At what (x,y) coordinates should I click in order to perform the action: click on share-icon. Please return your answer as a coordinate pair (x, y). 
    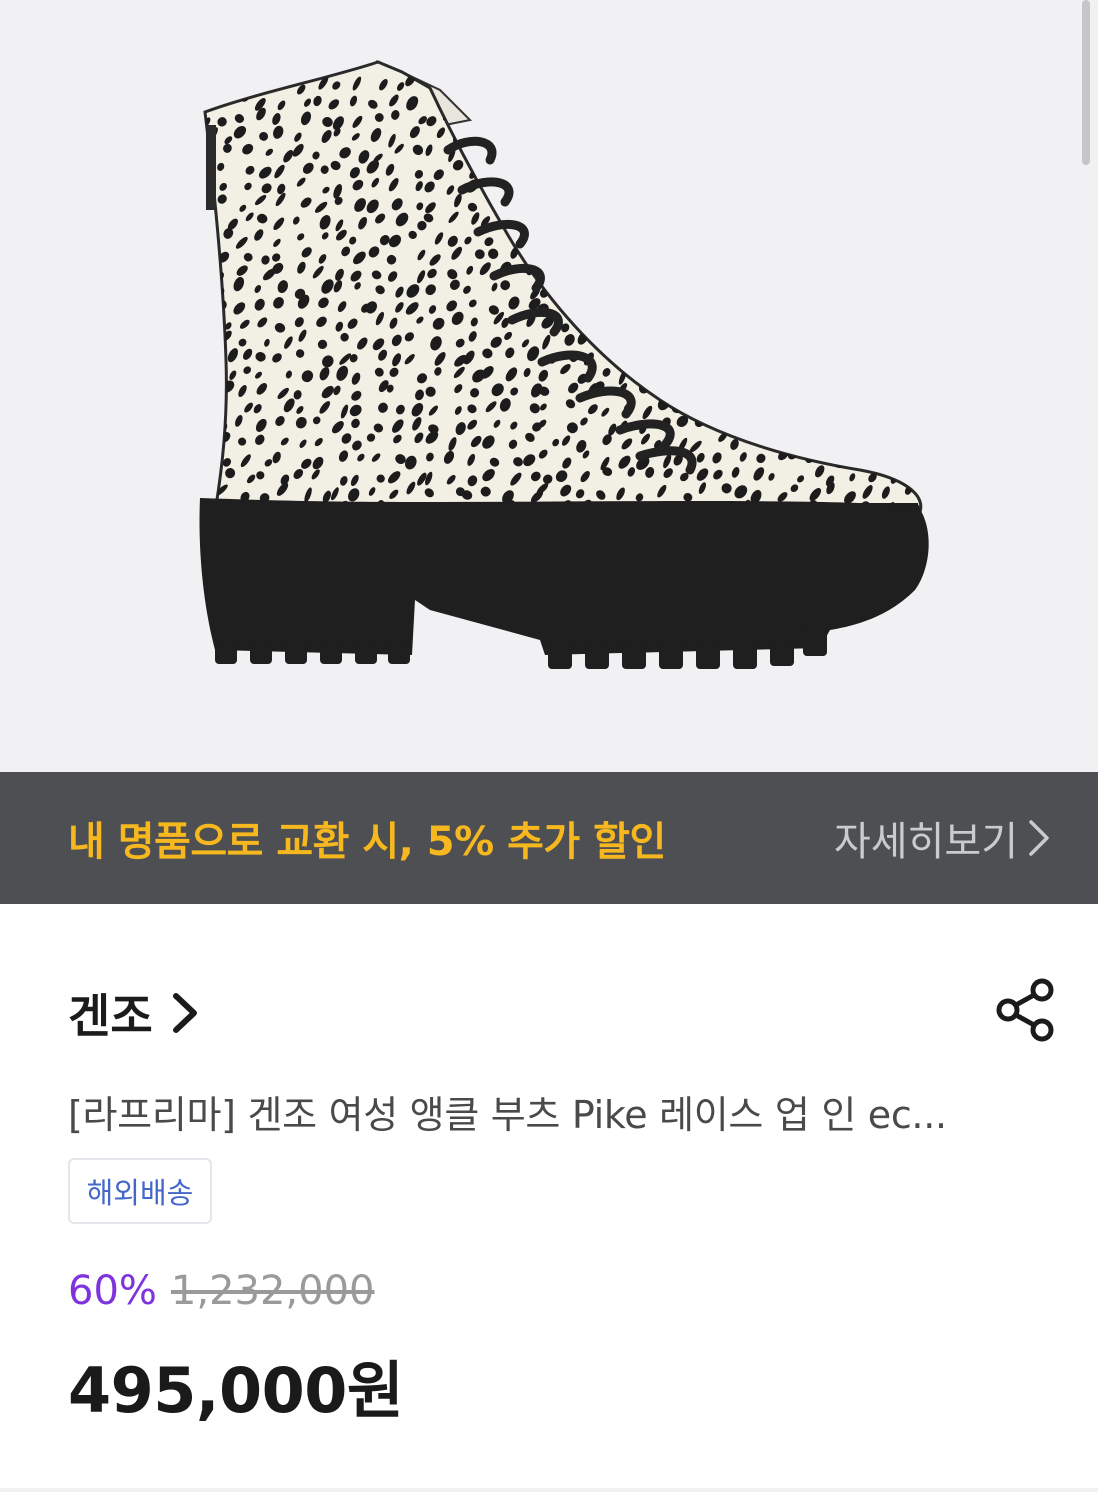
    Looking at the image, I should click on (1026, 1010).